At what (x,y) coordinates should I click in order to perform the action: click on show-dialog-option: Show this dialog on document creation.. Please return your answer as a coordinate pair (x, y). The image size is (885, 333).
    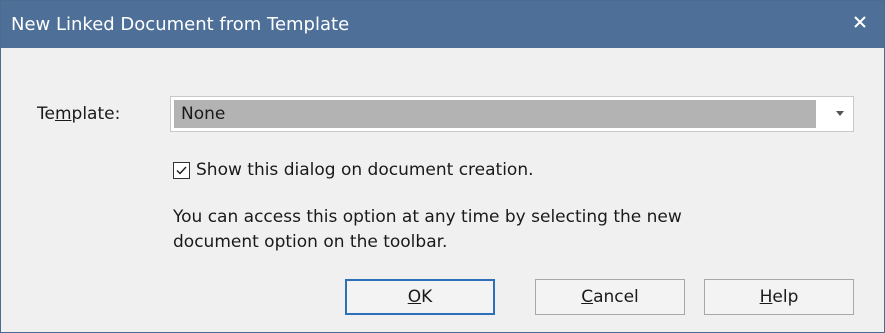
    Looking at the image, I should click on (353, 170).